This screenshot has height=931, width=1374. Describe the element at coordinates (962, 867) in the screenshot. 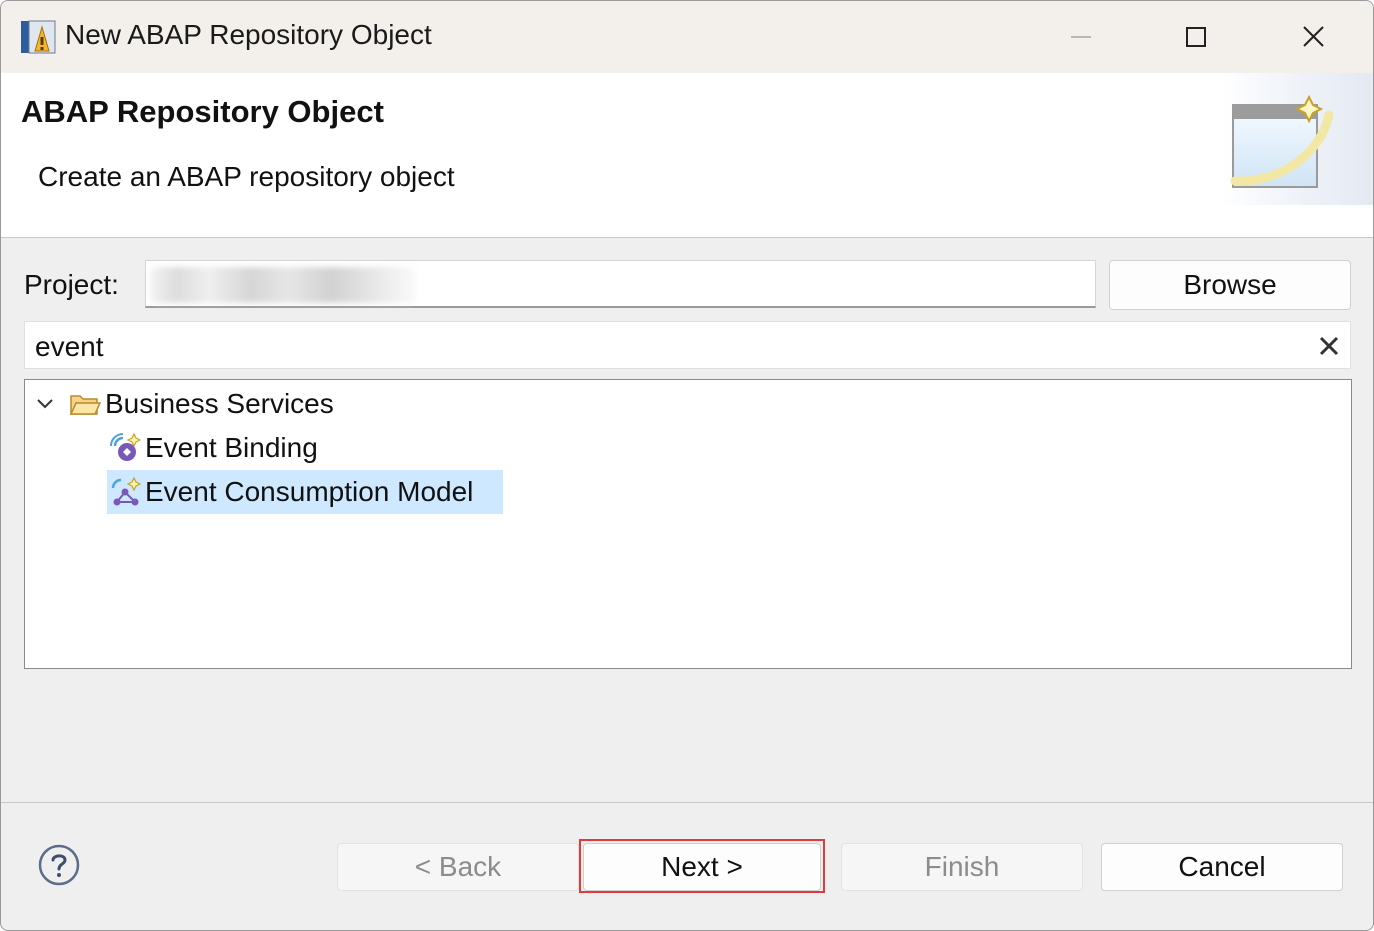

I see `finish-button: Finish` at that location.